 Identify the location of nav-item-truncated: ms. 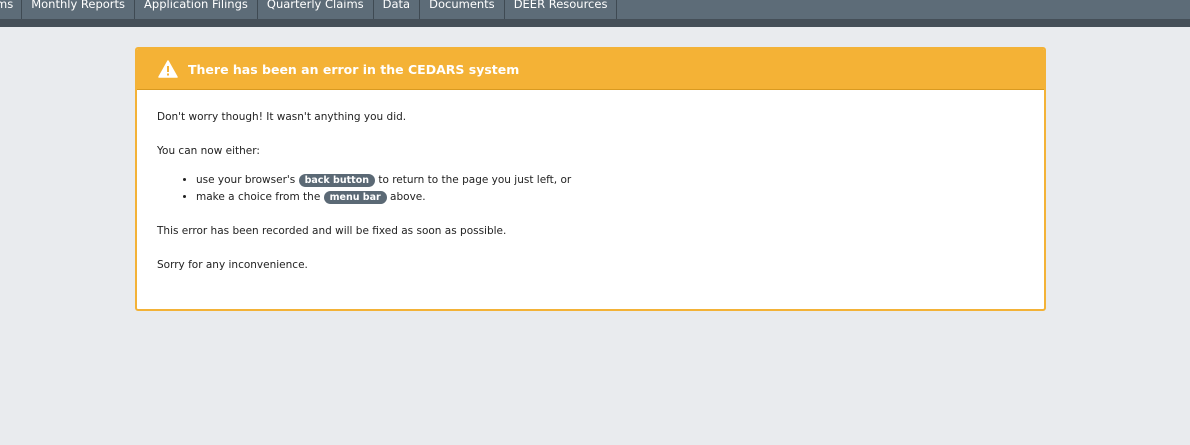
(11, 9).